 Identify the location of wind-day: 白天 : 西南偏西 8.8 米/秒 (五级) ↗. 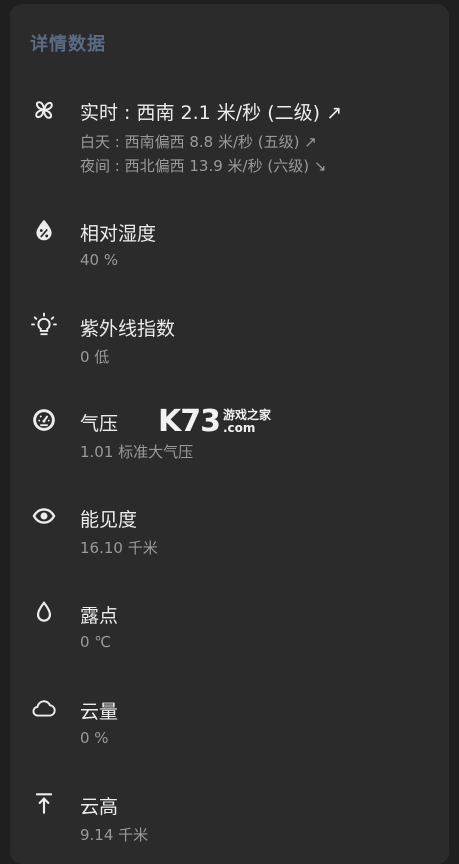
(198, 142).